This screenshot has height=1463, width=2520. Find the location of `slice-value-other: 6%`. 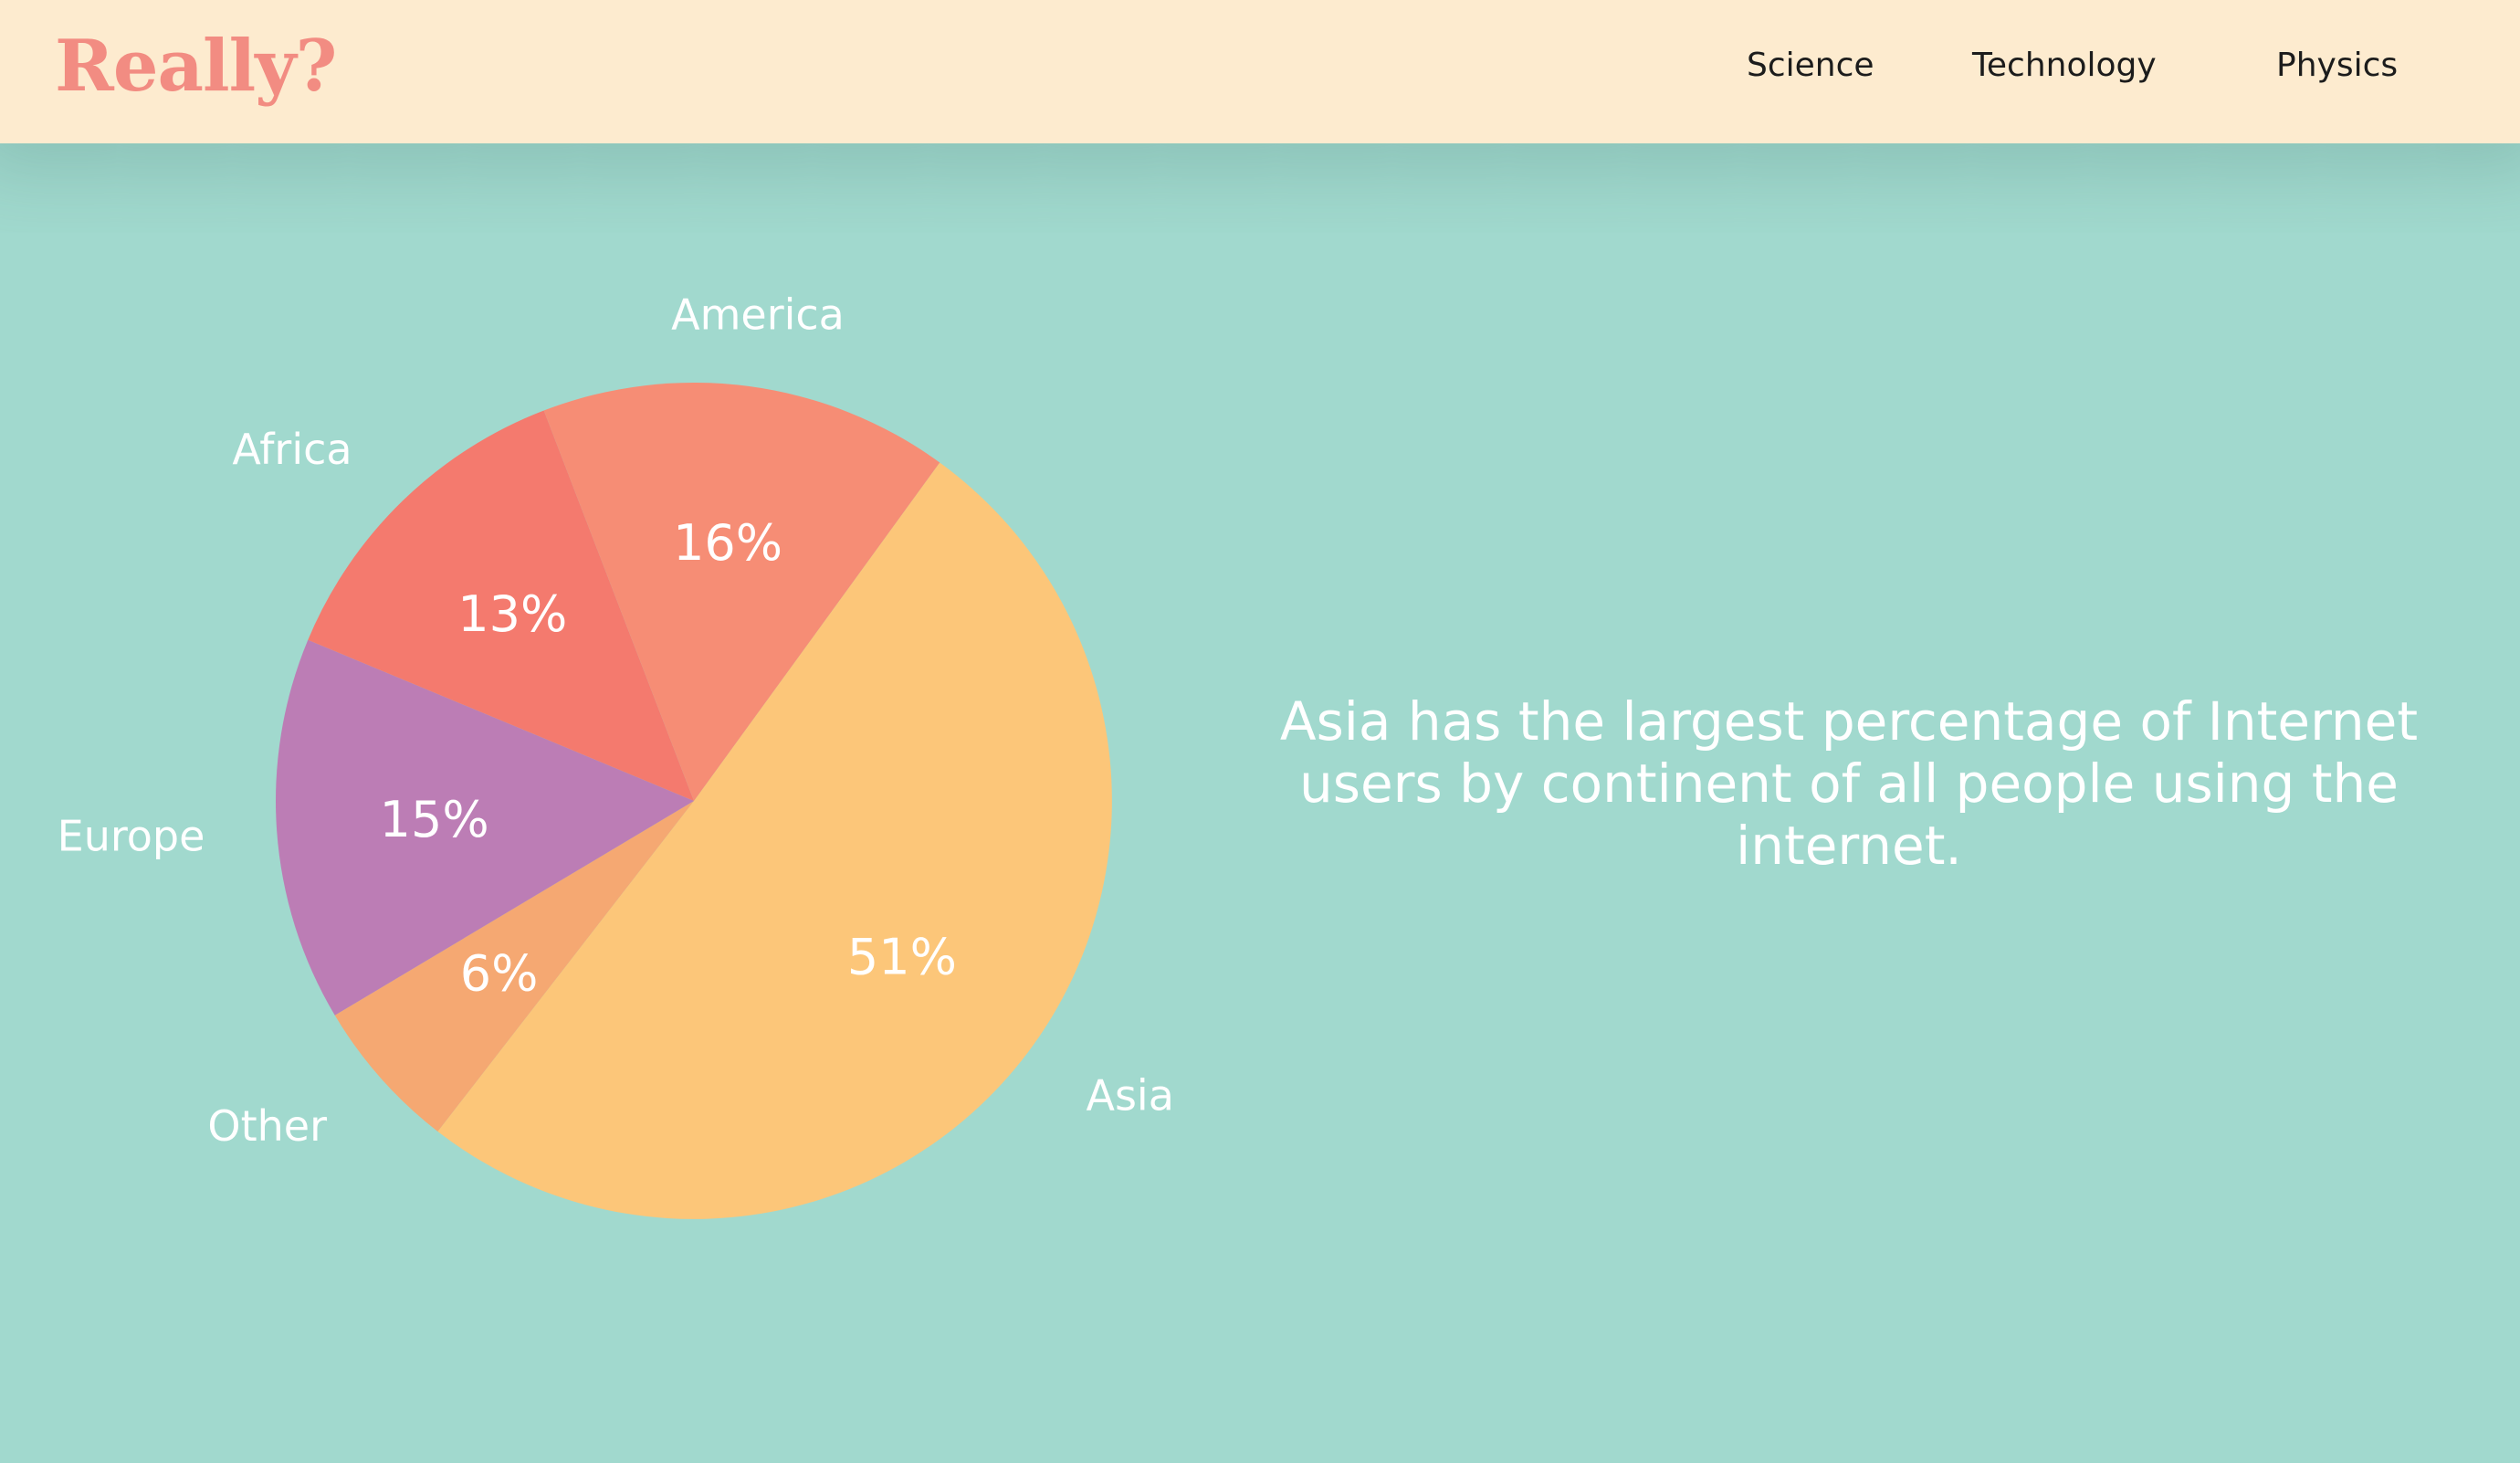

slice-value-other: 6% is located at coordinates (500, 973).